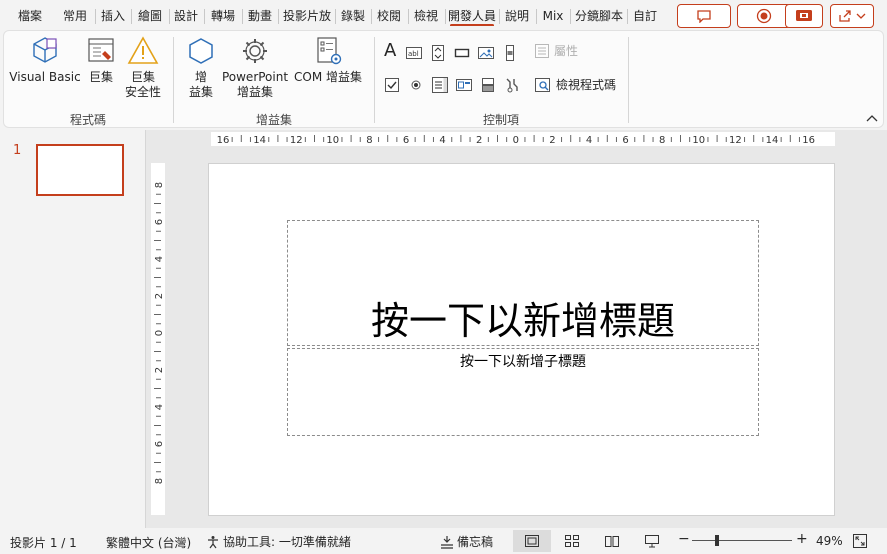  I want to click on present-teams-button, so click(804, 16).